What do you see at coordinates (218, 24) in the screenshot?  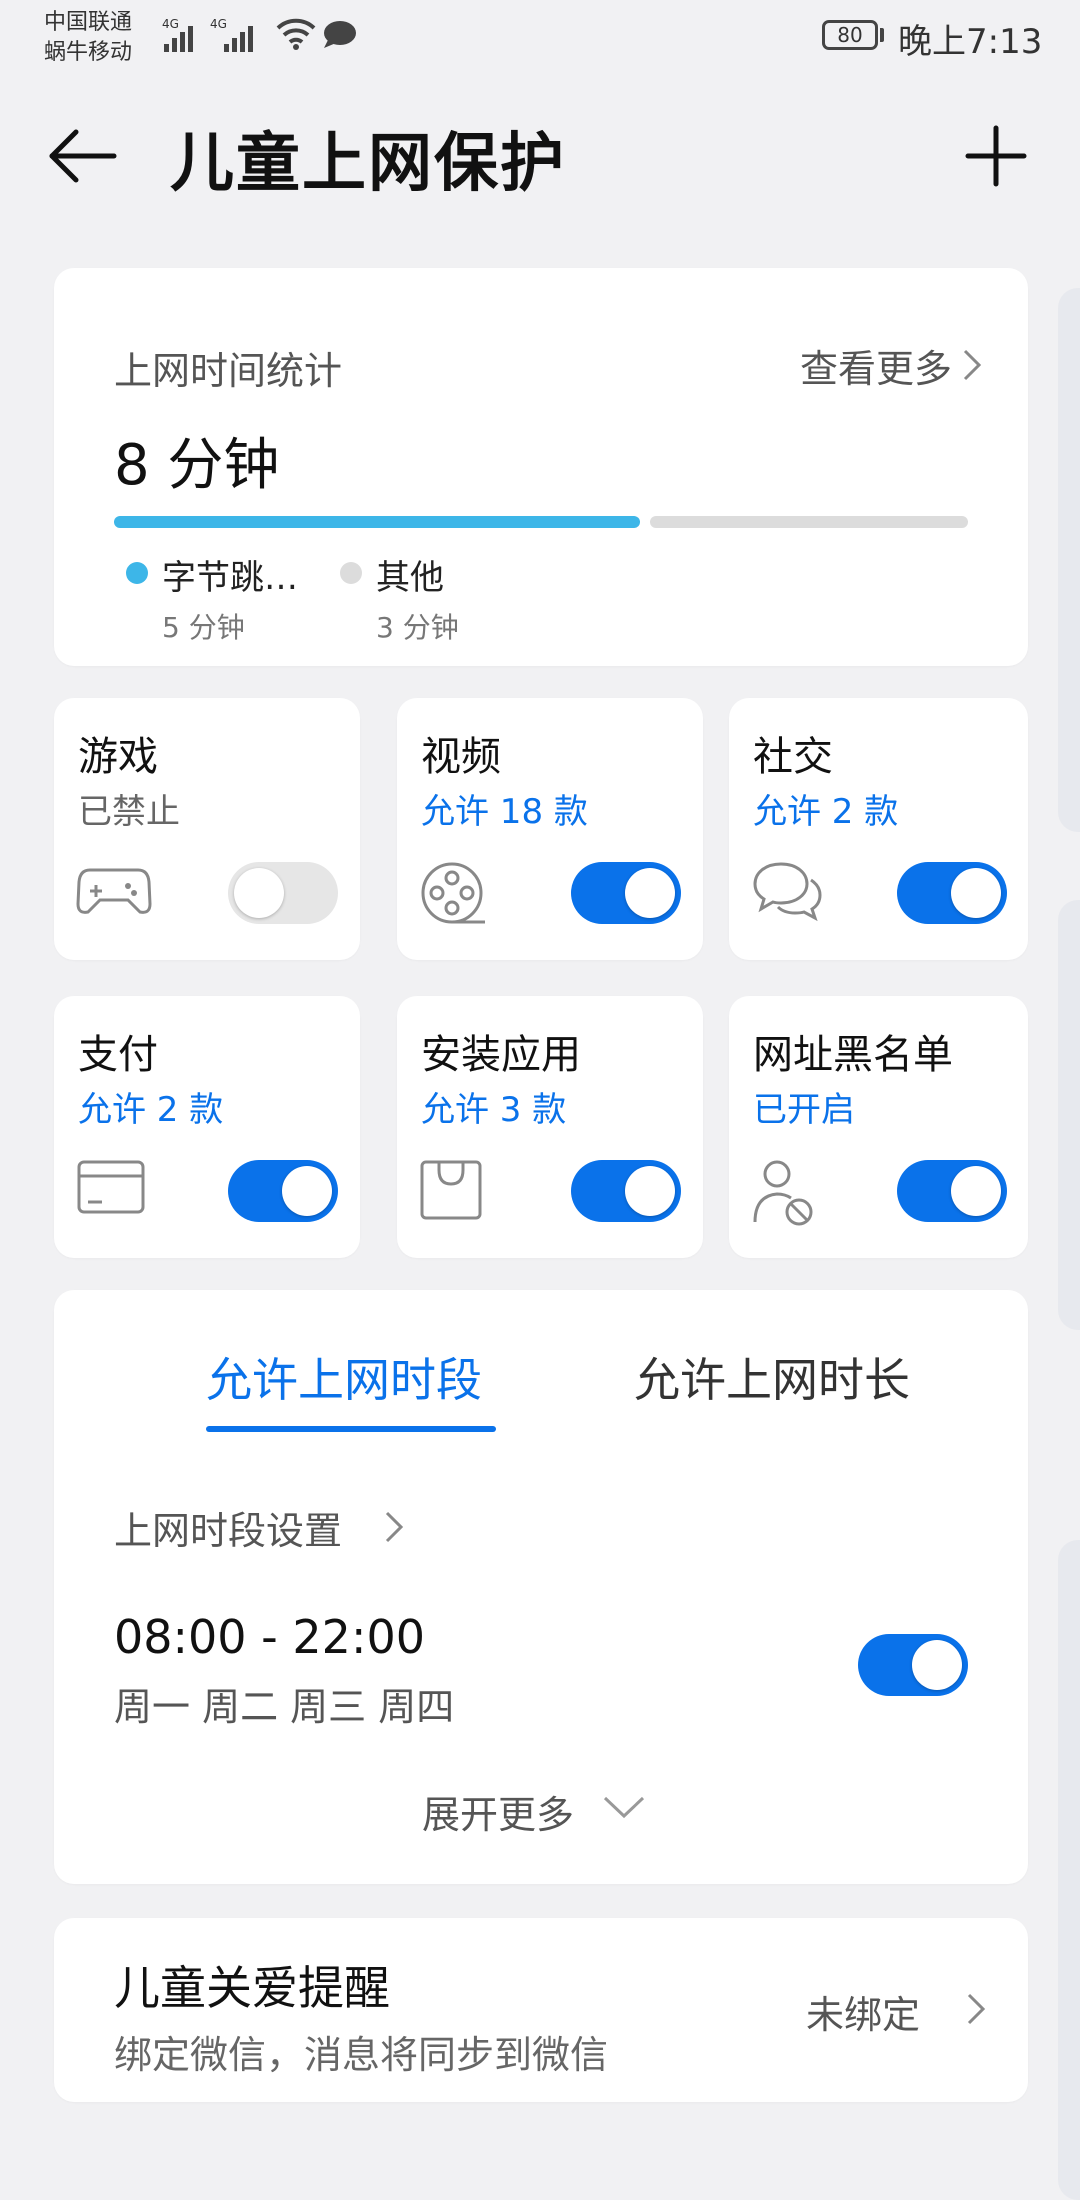 I see `net-type-2: 4G` at bounding box center [218, 24].